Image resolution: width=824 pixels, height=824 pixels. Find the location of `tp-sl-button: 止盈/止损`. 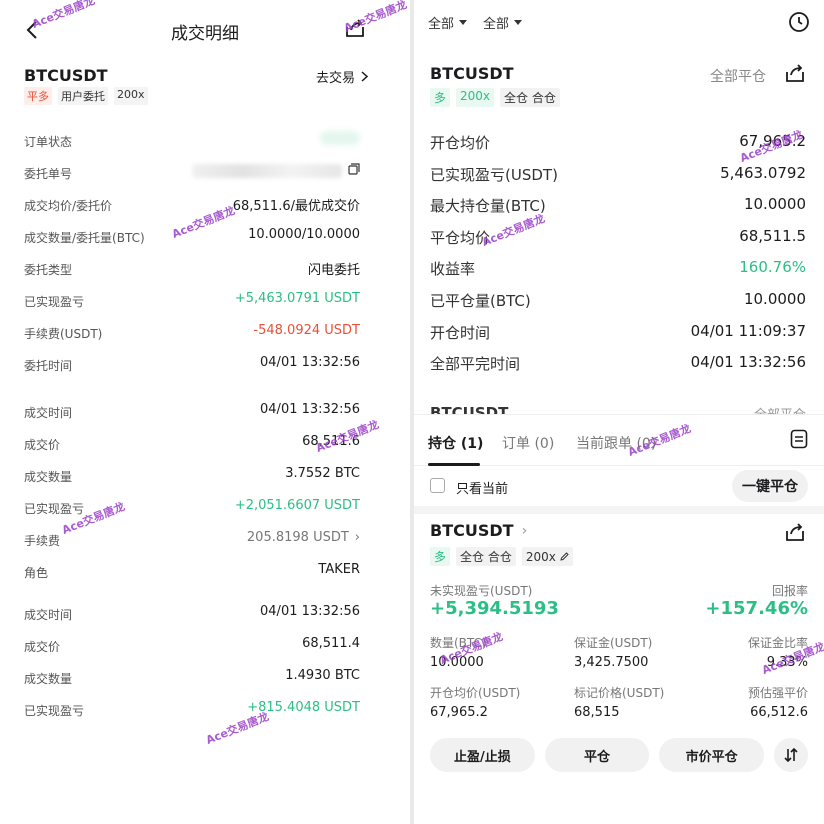

tp-sl-button: 止盈/止损 is located at coordinates (482, 755).